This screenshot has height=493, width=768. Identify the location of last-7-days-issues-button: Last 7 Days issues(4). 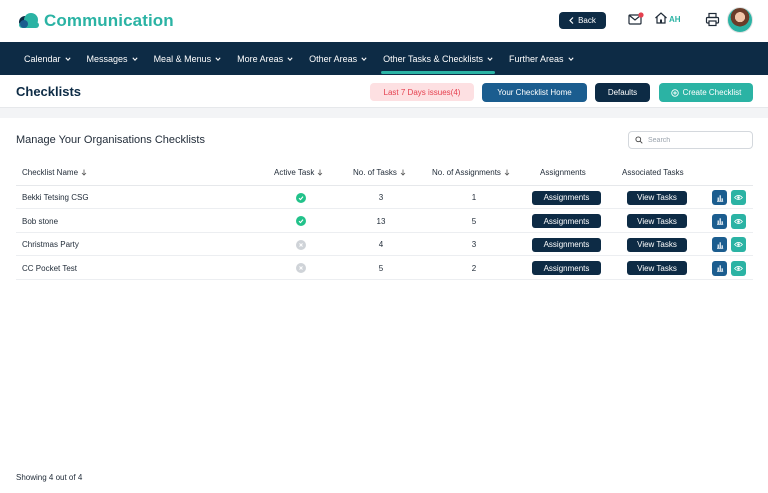
(422, 92).